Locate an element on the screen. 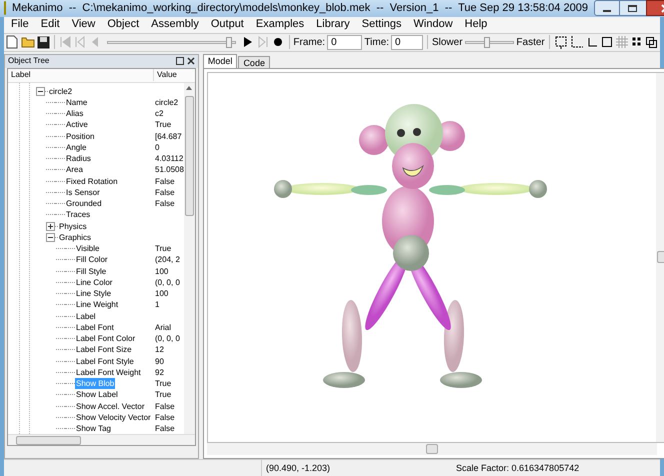 The height and width of the screenshot is (476, 664). column-header: Value is located at coordinates (165, 75).